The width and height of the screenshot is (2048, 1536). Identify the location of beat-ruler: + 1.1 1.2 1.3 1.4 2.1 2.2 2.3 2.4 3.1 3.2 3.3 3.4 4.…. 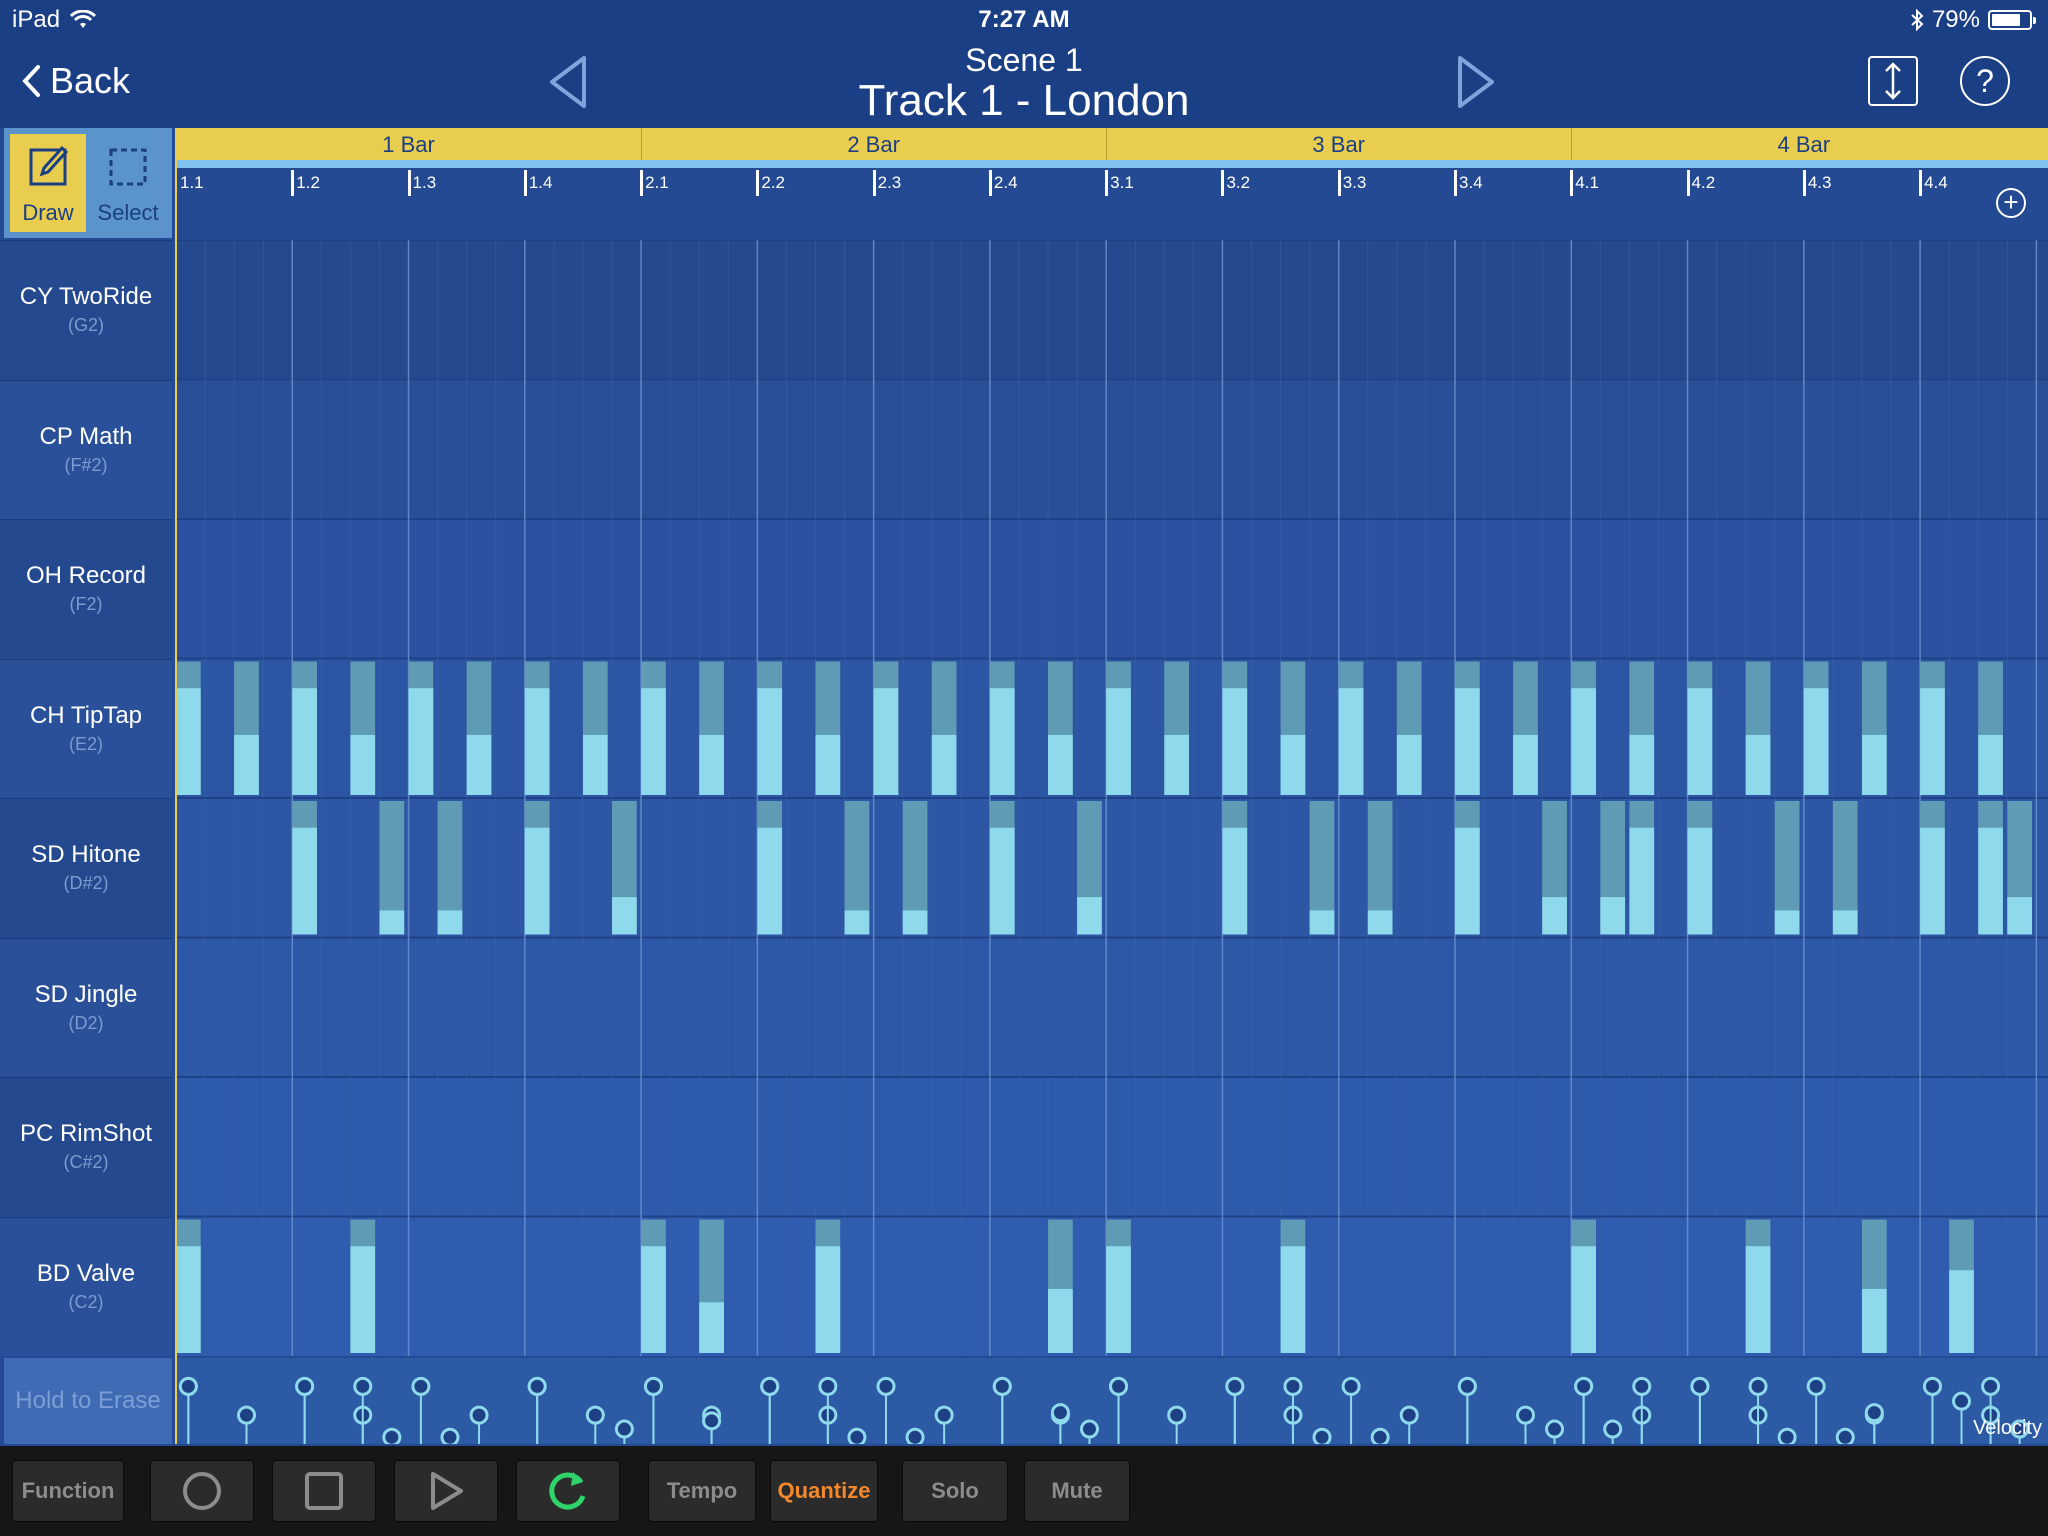
(1112, 200).